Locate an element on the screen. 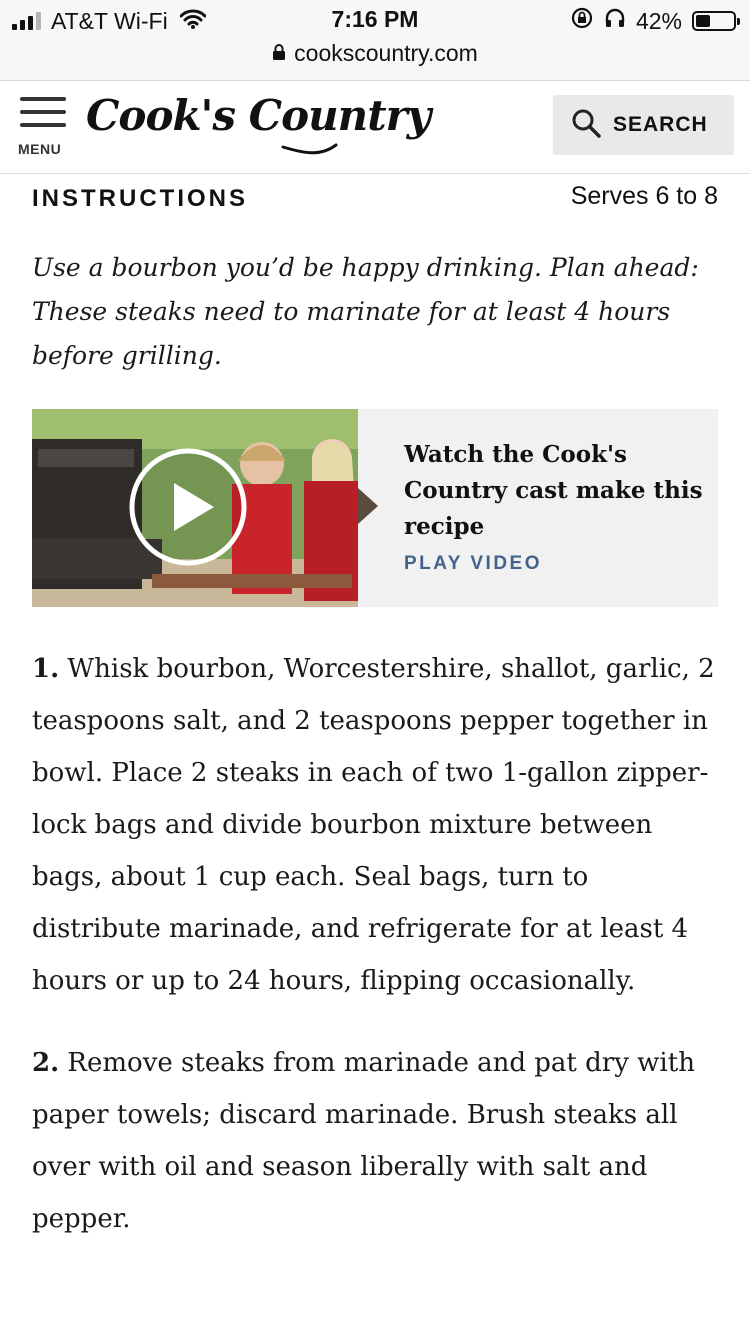 This screenshot has width=750, height=1334. lock-icon is located at coordinates (279, 53).